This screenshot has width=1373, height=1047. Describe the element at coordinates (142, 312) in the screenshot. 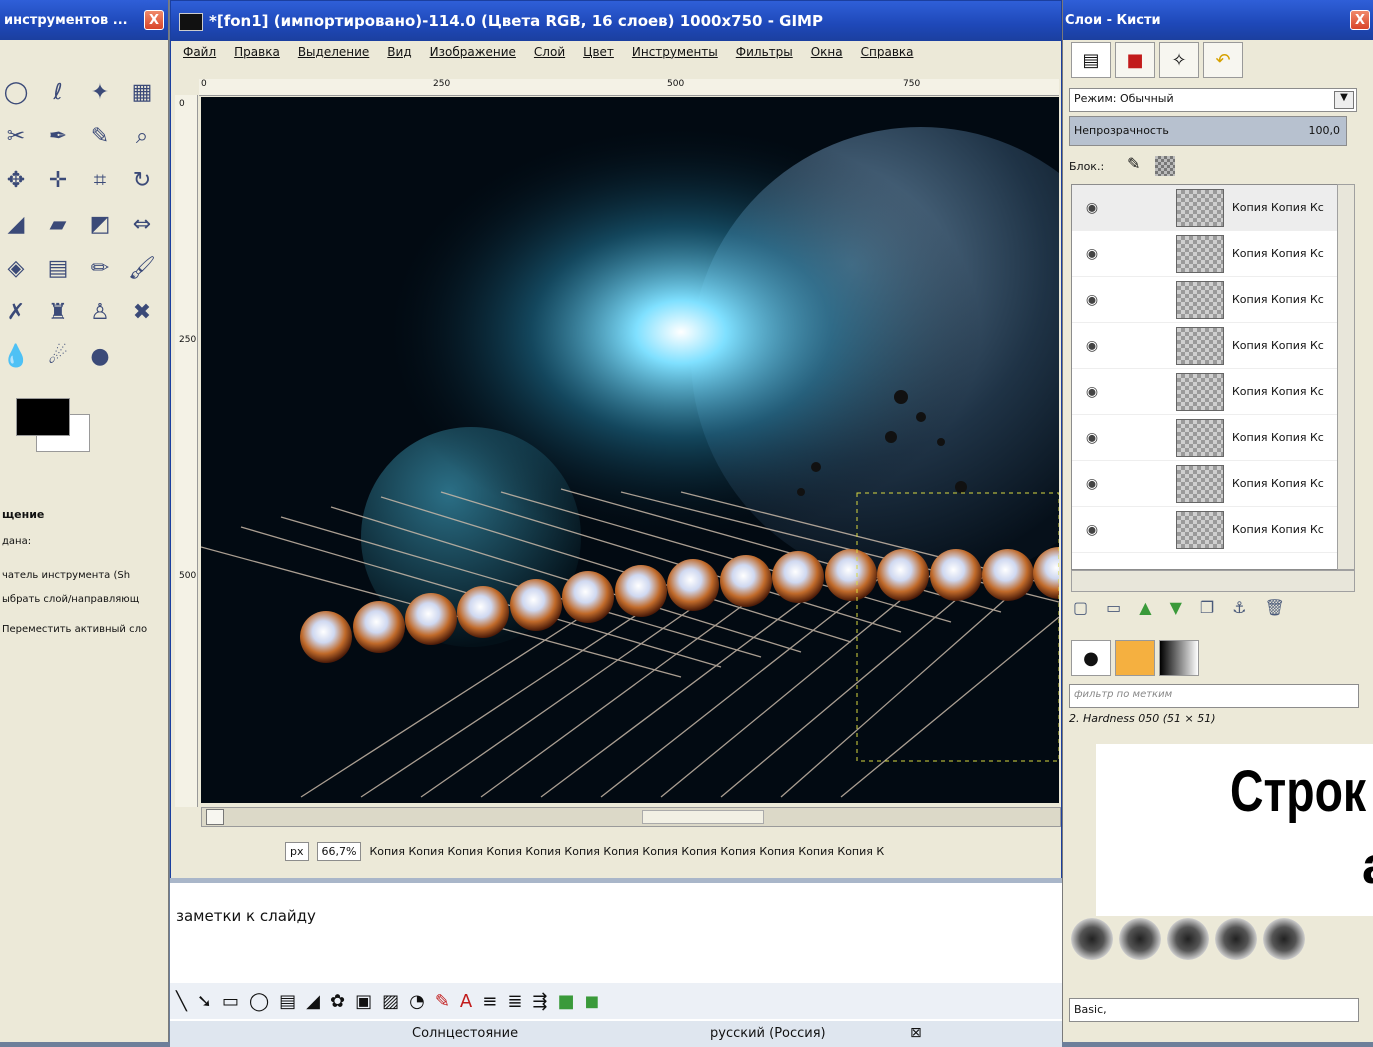

I see `clone-icon: ✖` at that location.